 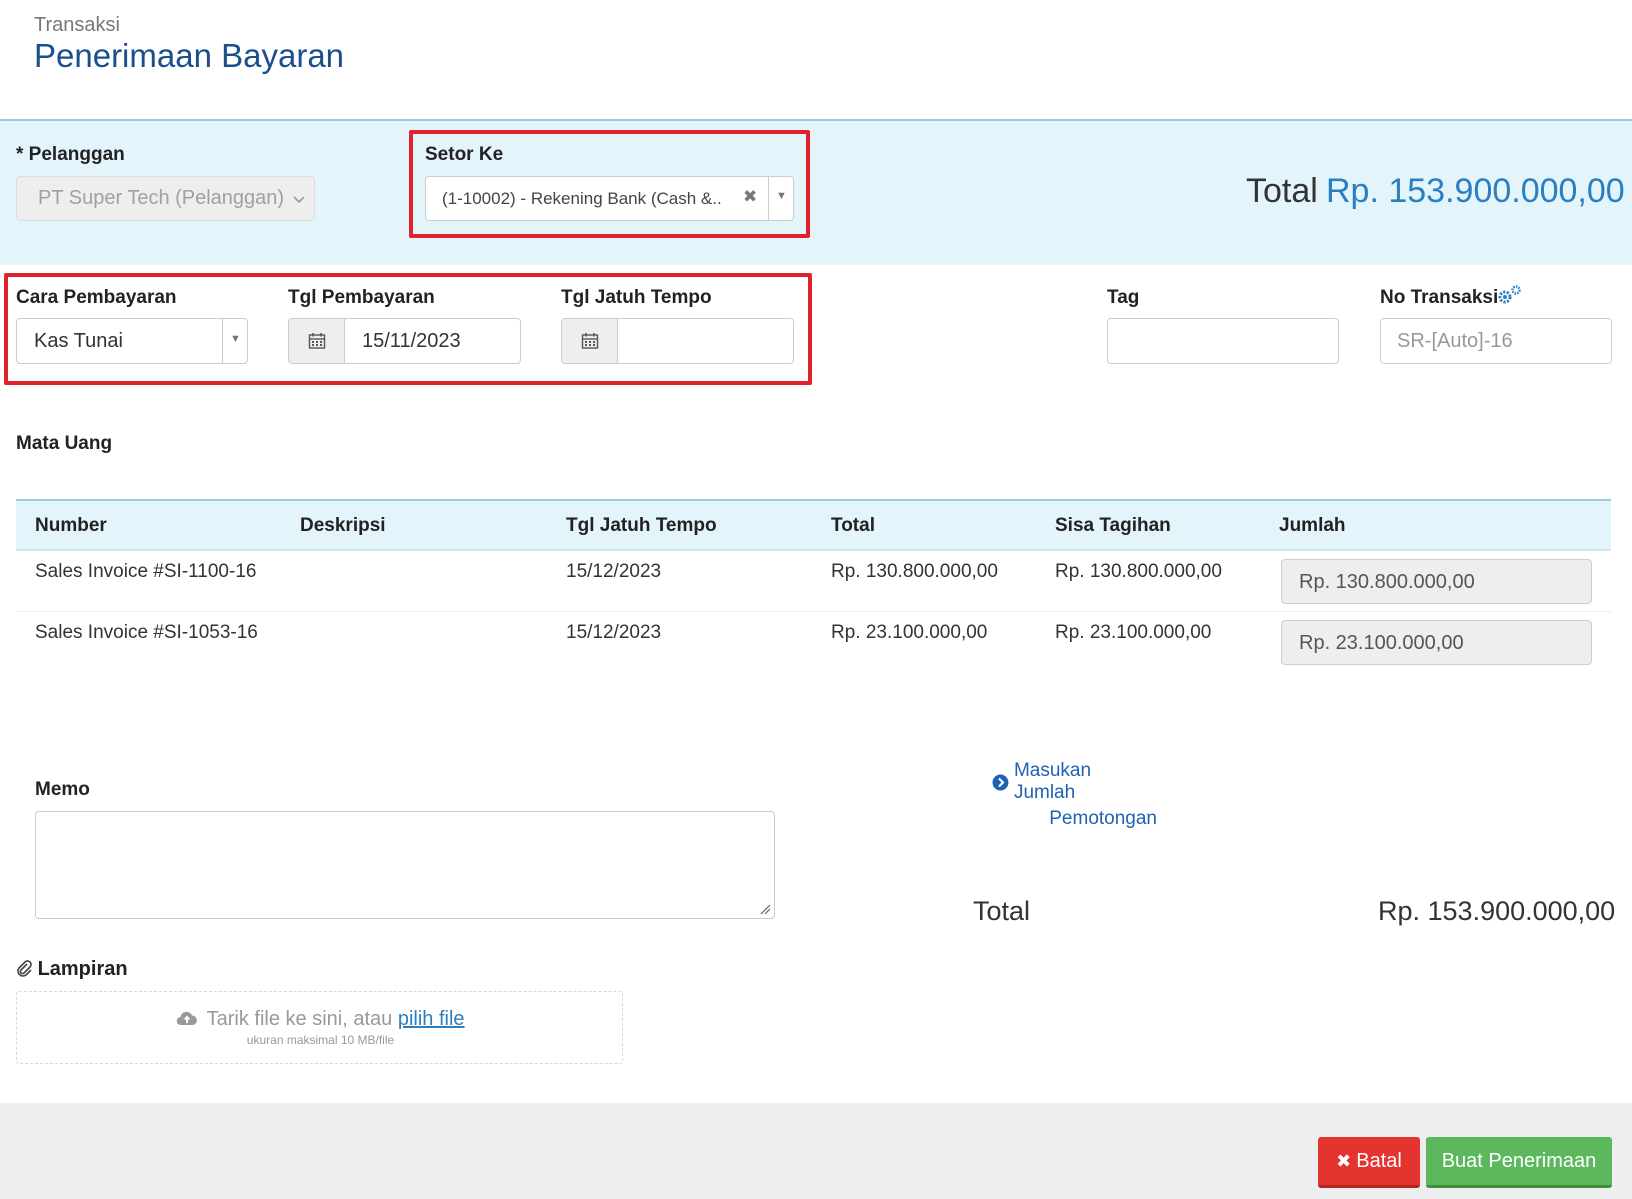 What do you see at coordinates (464, 154) in the screenshot?
I see `setor-ke-label: Setor Ke` at bounding box center [464, 154].